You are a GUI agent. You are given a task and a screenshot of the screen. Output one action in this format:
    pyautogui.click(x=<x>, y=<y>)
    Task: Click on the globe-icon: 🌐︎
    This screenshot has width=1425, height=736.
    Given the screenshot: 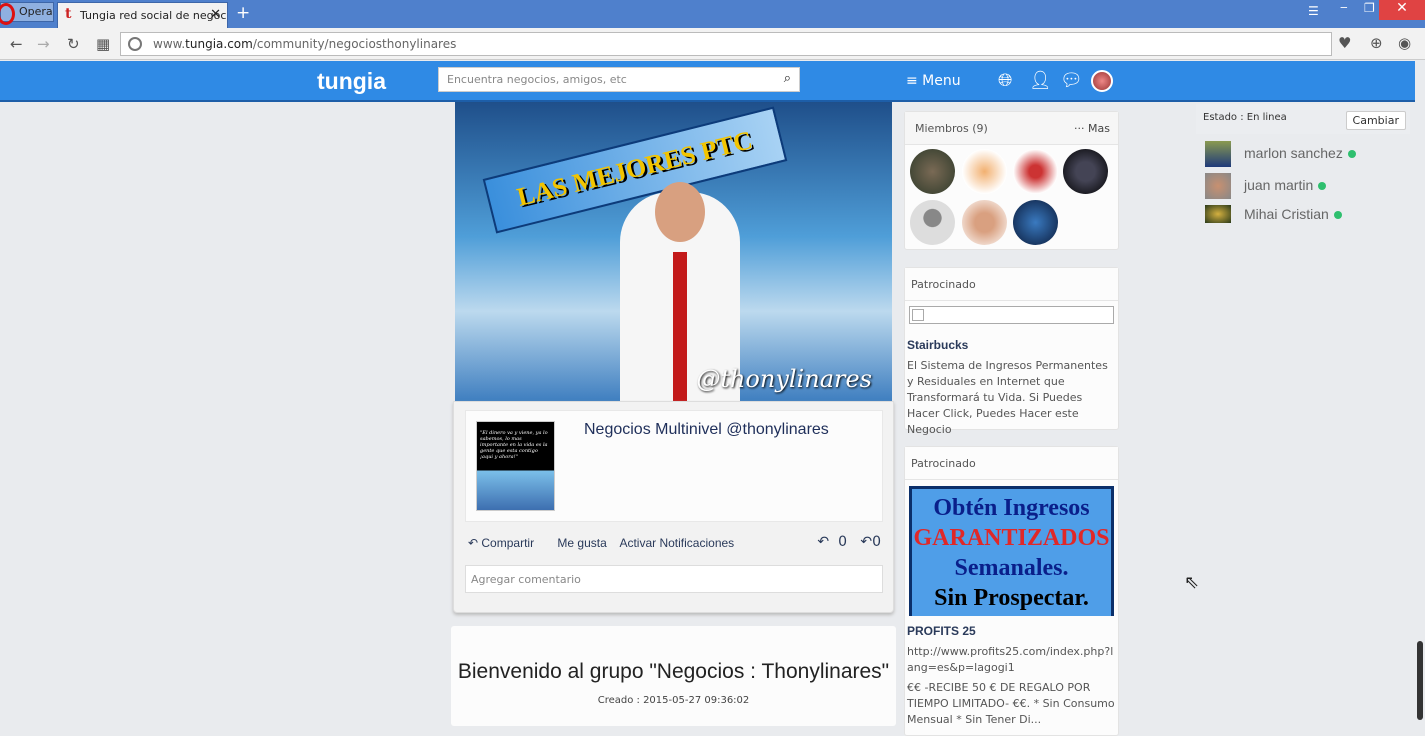 What is the action you would take?
    pyautogui.click(x=1005, y=80)
    